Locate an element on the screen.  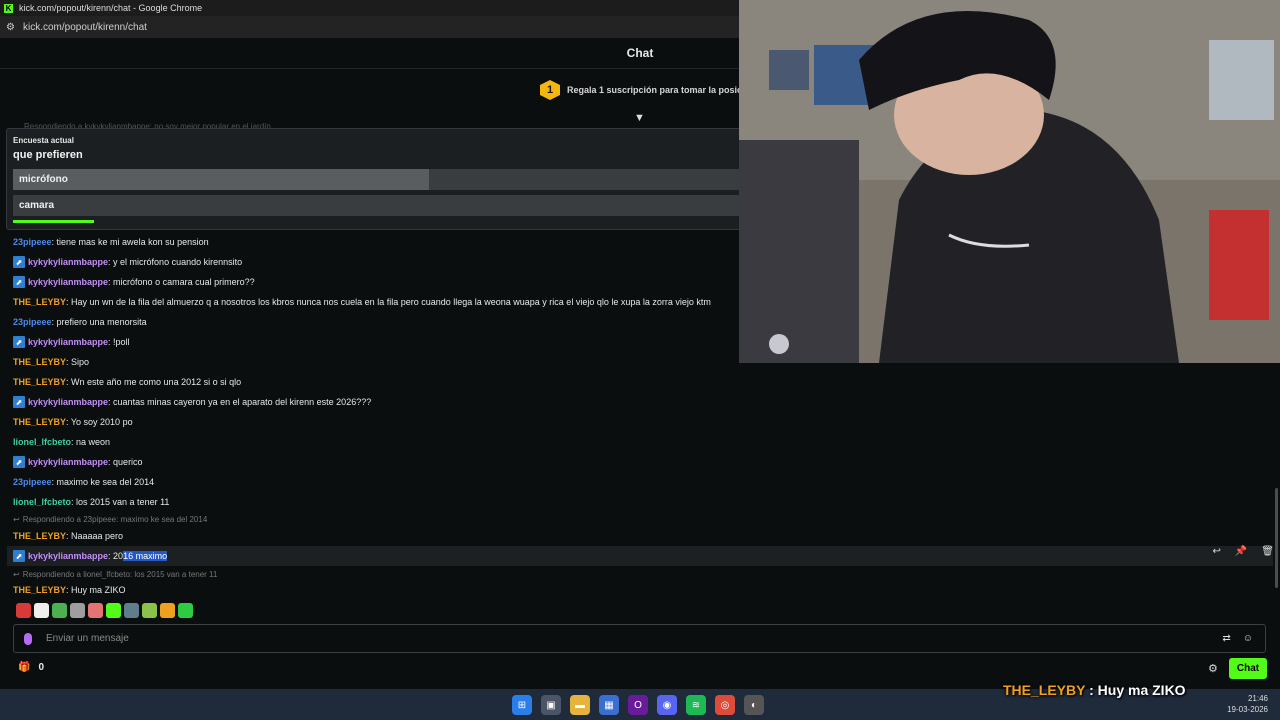
url-text: kick.com/popout/kirenn/chat is located at coordinates (85, 27).